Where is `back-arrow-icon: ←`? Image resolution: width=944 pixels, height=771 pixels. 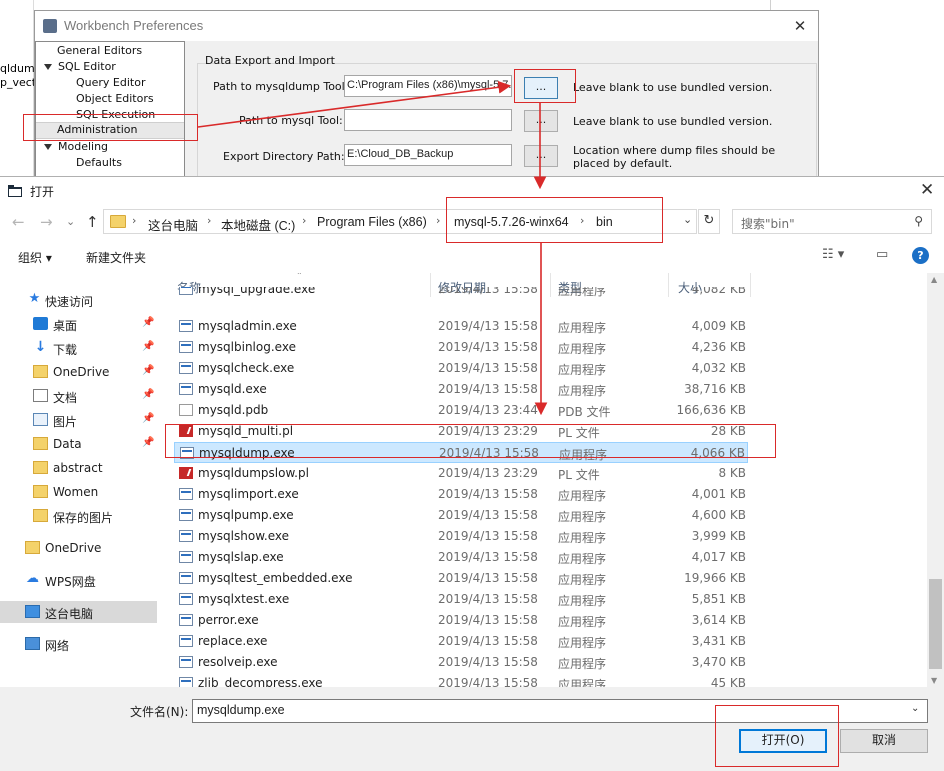 back-arrow-icon: ← is located at coordinates (18, 222).